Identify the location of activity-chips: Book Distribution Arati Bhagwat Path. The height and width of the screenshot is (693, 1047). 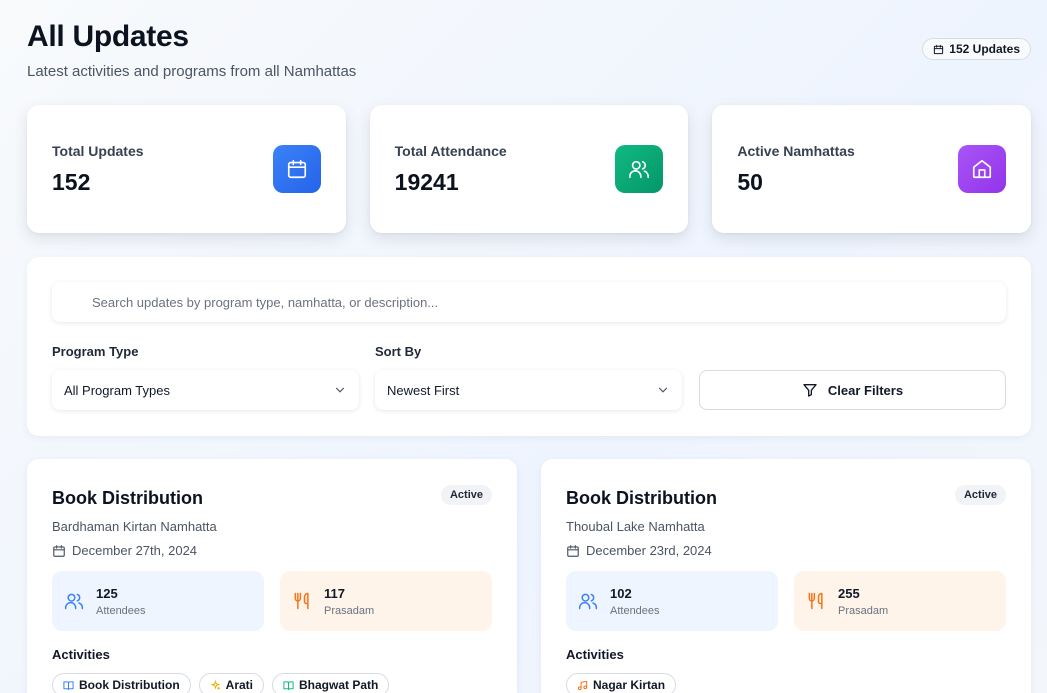
(272, 683).